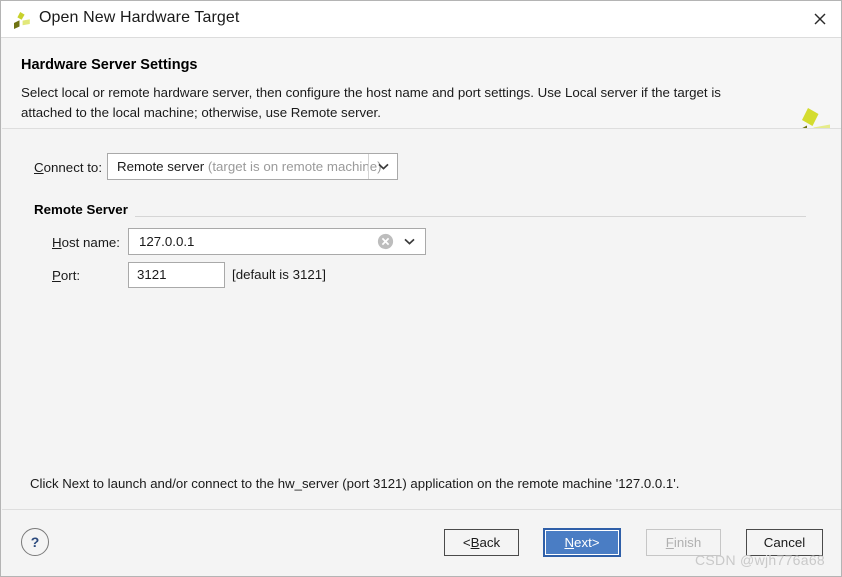  Describe the element at coordinates (466, 542) in the screenshot. I see `back-prefix: <` at that location.